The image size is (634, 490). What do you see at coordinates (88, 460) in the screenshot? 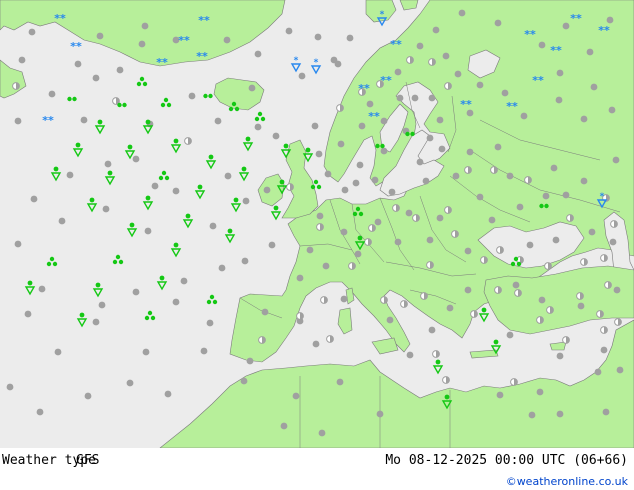
I see `model-name: GFS` at bounding box center [88, 460].